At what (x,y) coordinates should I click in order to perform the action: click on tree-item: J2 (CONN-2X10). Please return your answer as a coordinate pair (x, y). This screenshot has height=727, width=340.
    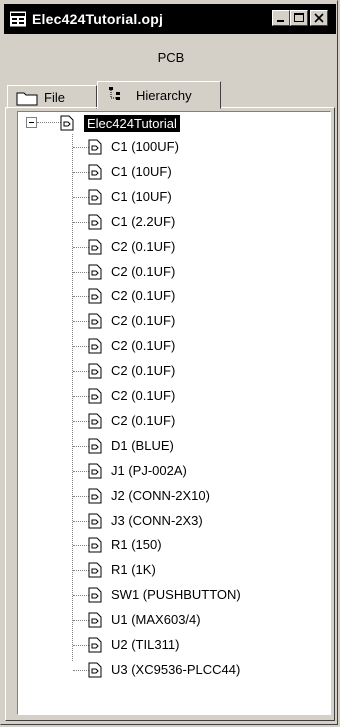
    Looking at the image, I should click on (168, 497).